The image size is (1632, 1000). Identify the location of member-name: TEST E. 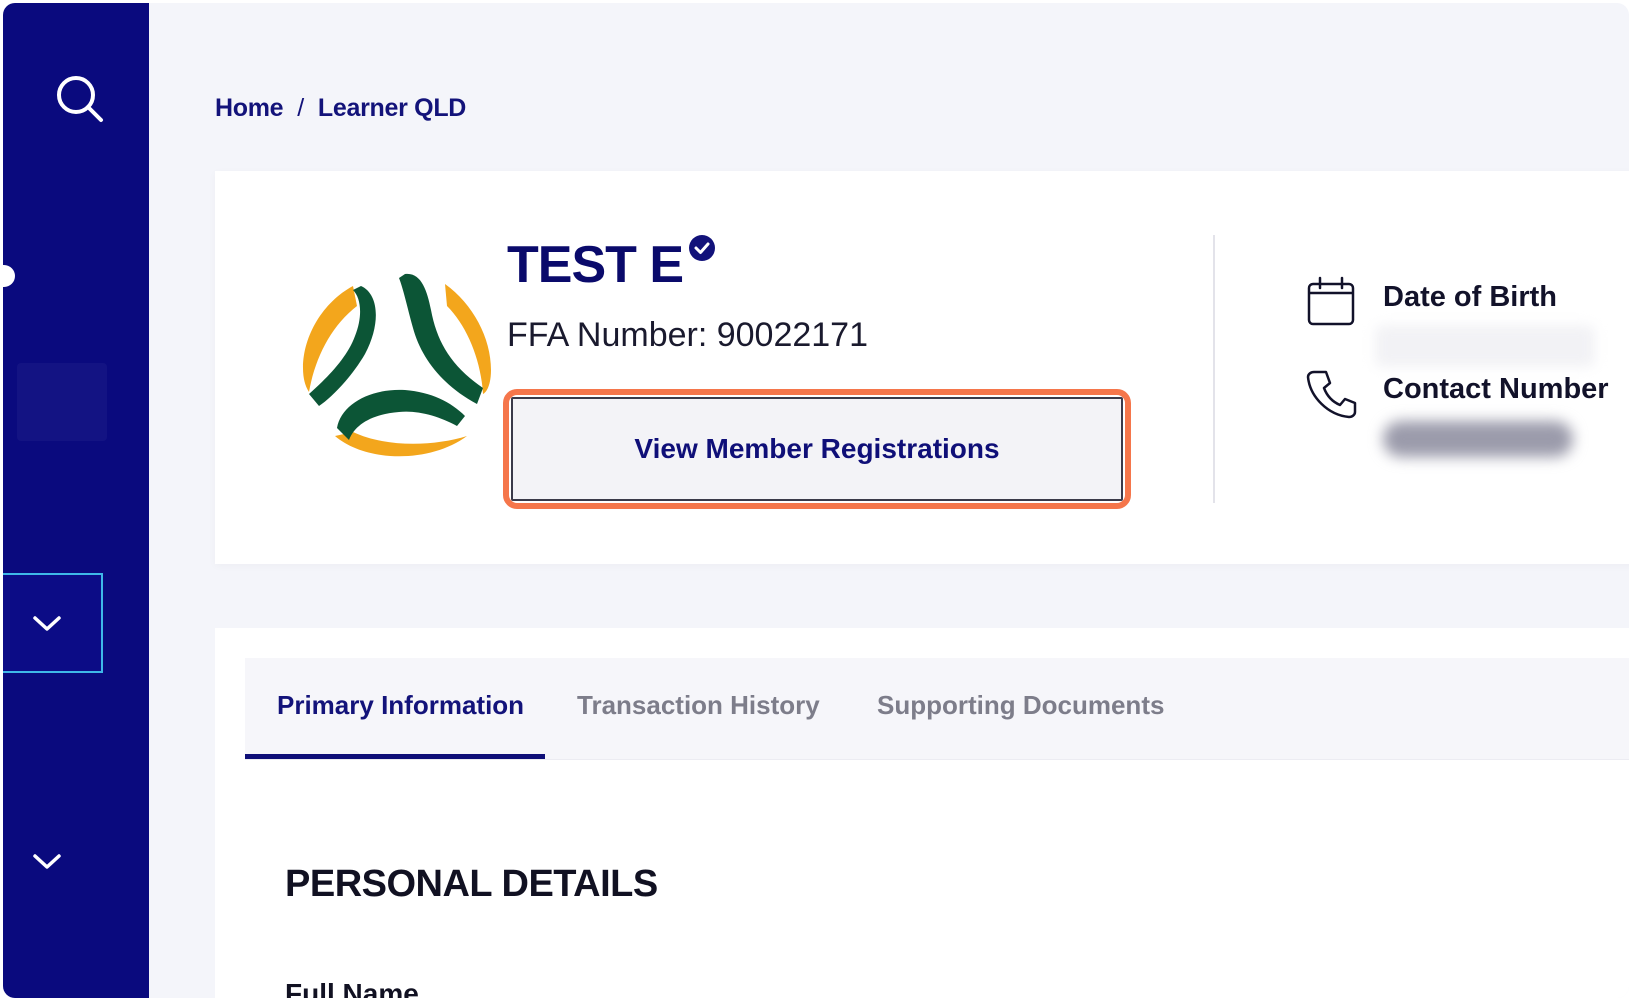
(595, 265).